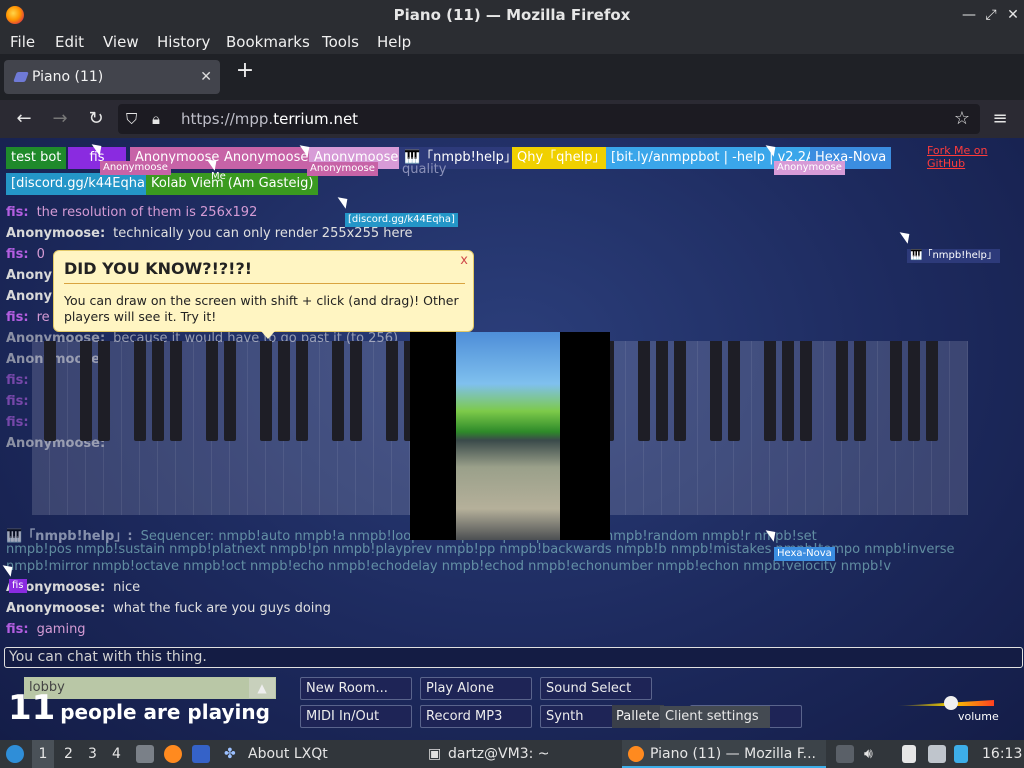 The image size is (1024, 768). What do you see at coordinates (288, 754) in the screenshot?
I see `task-about-lxqt: About LXQt` at bounding box center [288, 754].